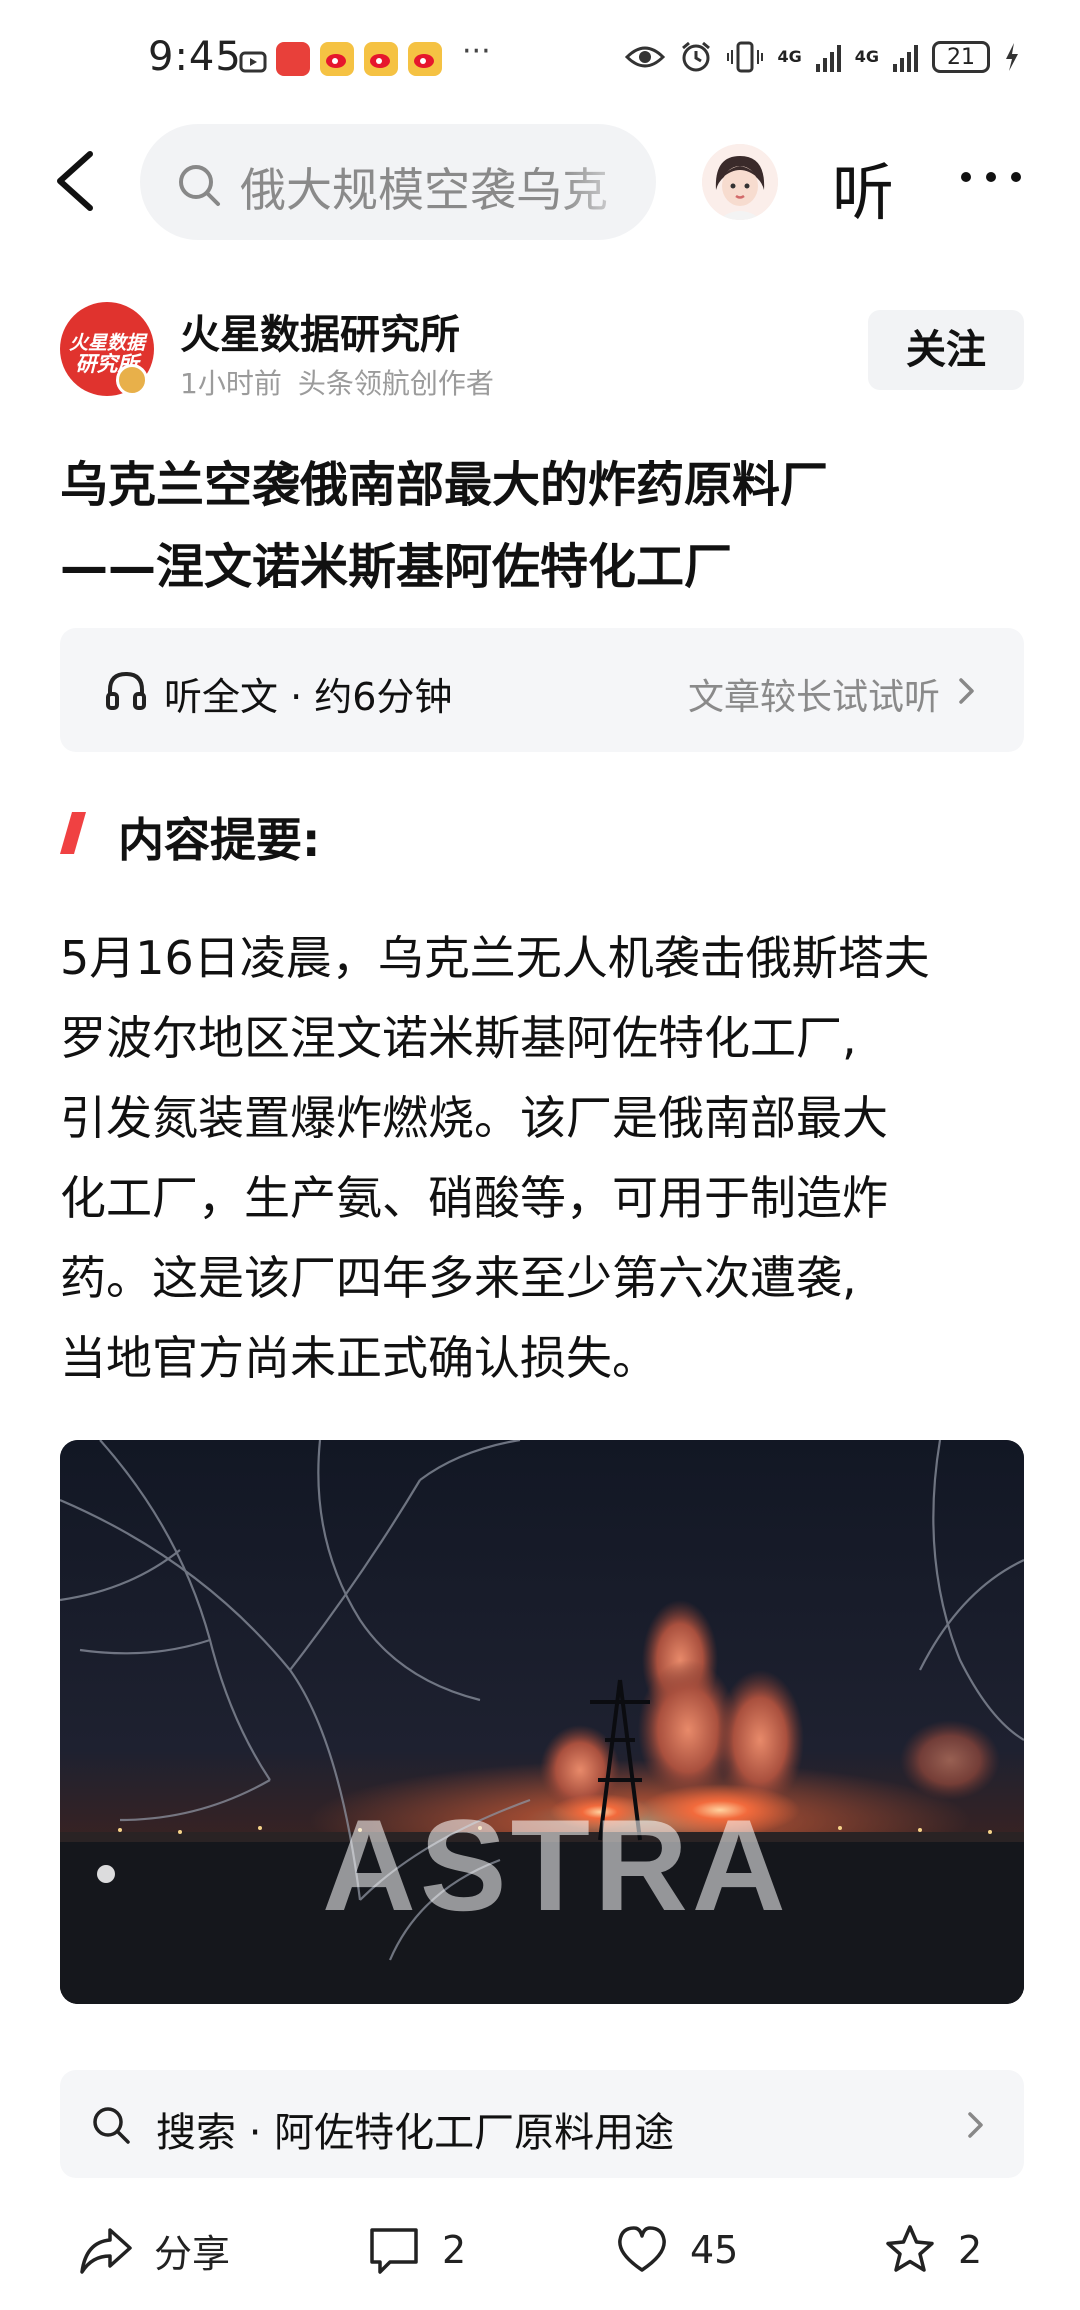 This screenshot has width=1080, height=2310. I want to click on share-button: 分享, so click(154, 2250).